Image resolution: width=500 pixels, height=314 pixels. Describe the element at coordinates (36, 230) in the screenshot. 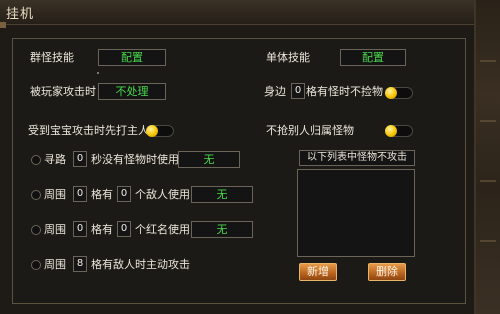

I see `area2-radio` at that location.